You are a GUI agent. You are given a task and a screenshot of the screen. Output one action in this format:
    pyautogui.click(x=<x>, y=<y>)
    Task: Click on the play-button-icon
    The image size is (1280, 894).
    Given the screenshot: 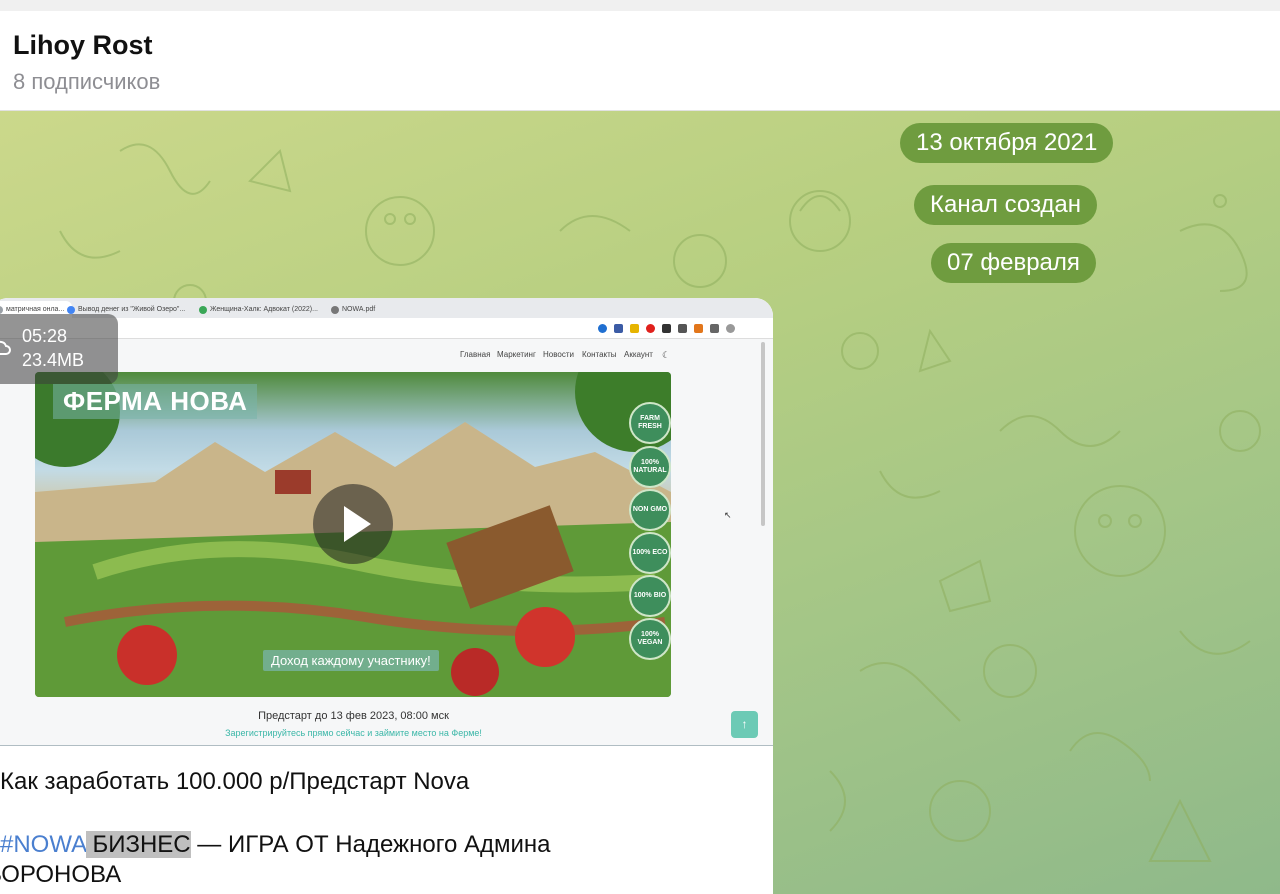 What is the action you would take?
    pyautogui.click(x=353, y=524)
    